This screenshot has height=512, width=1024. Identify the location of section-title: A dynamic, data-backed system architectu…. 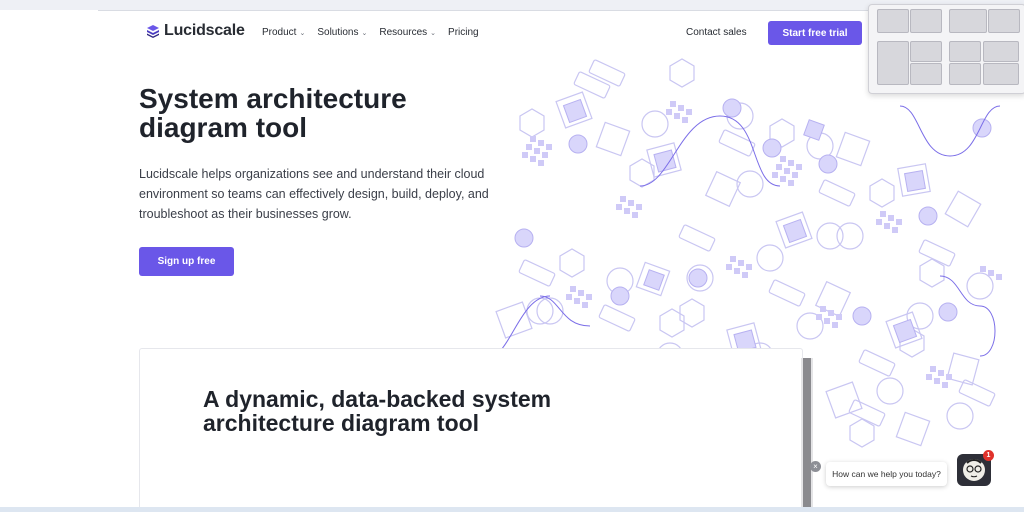
(377, 411).